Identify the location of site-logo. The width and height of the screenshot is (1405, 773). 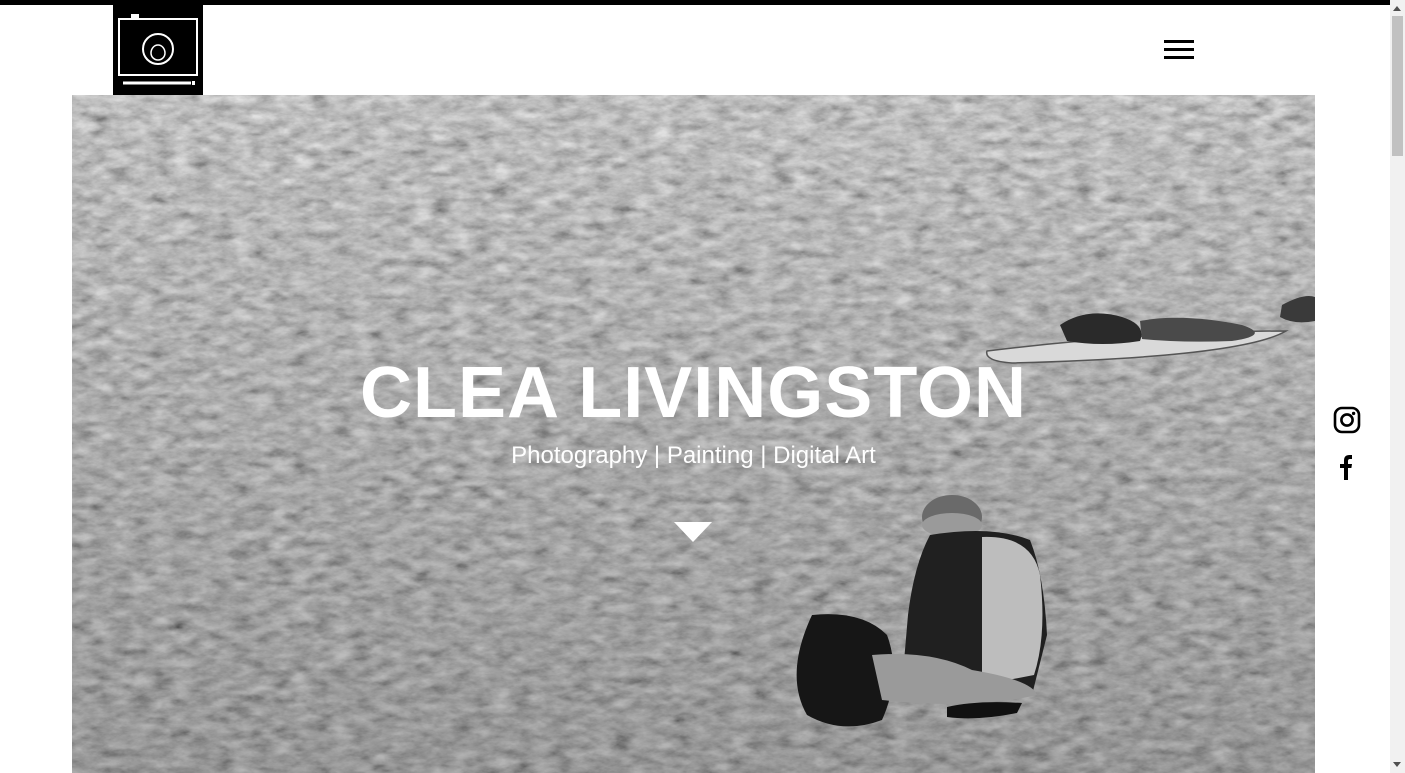
(158, 50).